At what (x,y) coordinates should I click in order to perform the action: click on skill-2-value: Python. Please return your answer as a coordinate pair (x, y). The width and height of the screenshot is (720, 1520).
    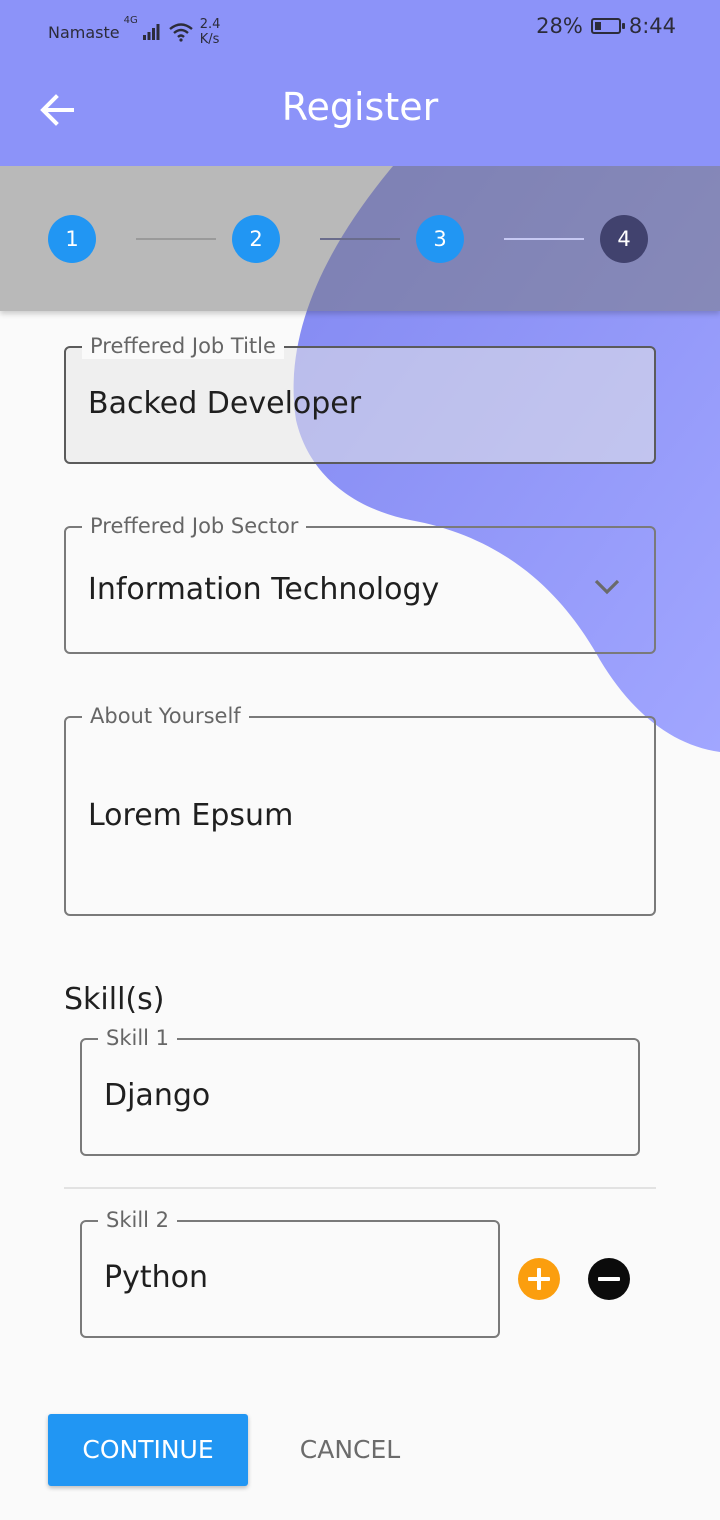
    Looking at the image, I should click on (156, 1277).